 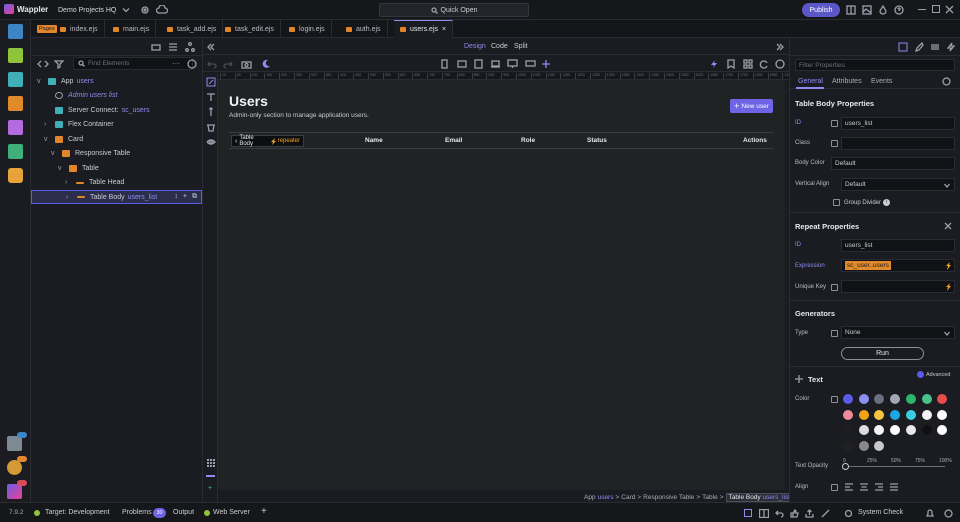 I want to click on copy-icon: ⧉, so click(x=194, y=197).